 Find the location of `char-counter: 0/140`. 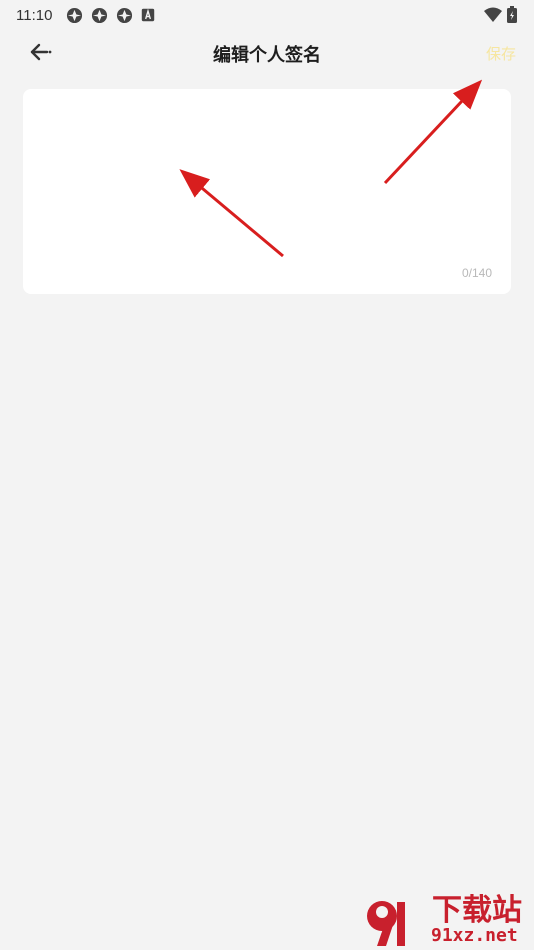

char-counter: 0/140 is located at coordinates (476, 273).